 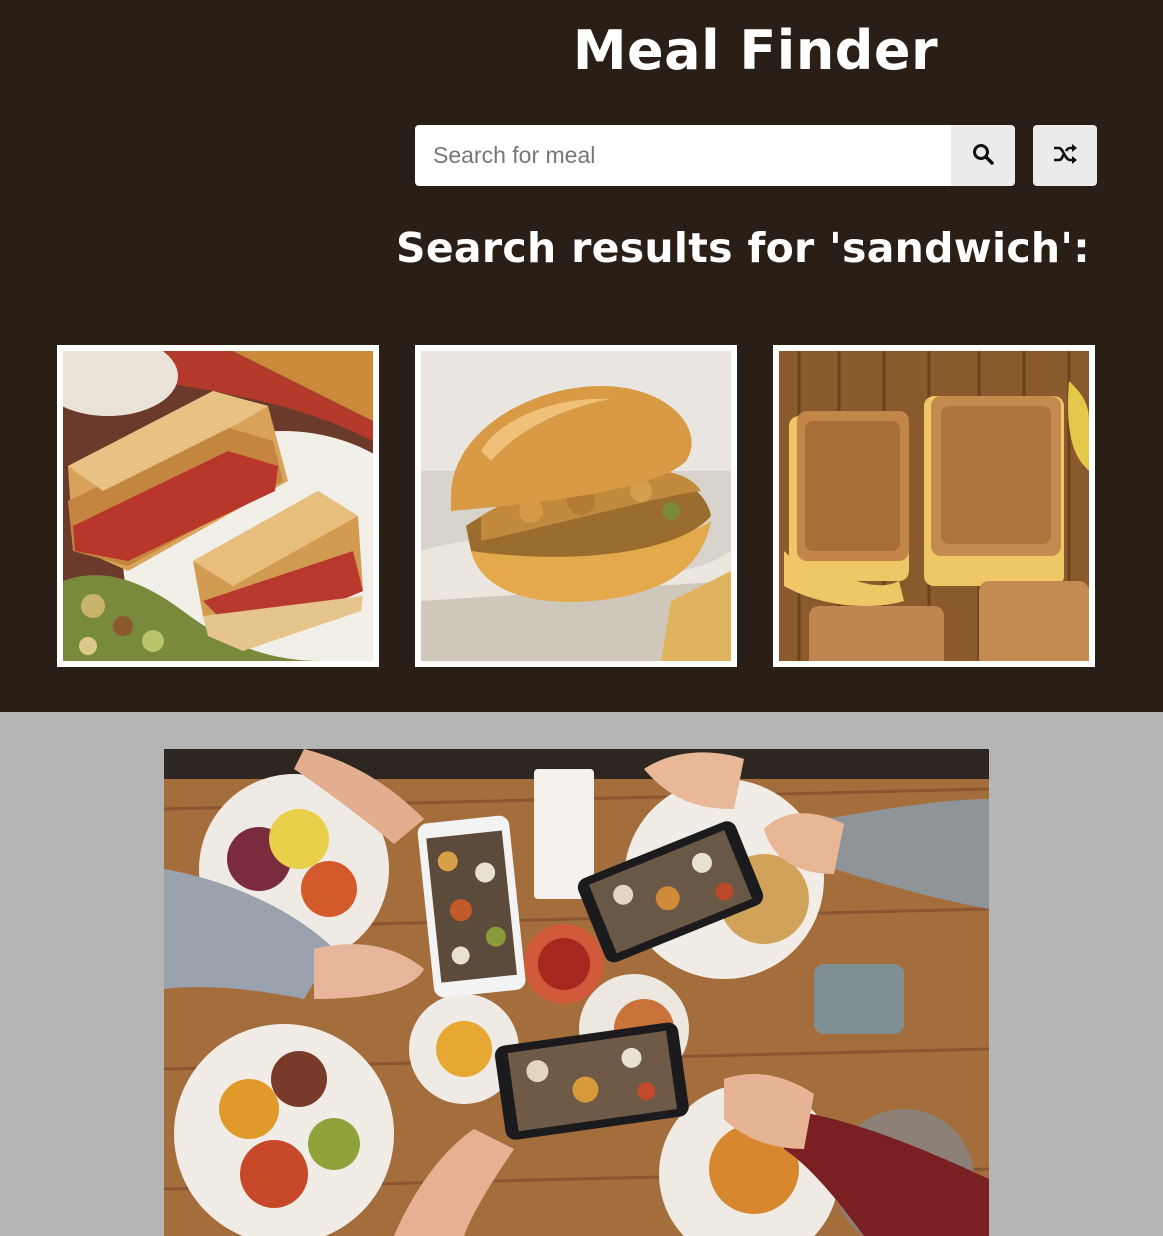 I want to click on shuffle-icon, so click(x=1065, y=155).